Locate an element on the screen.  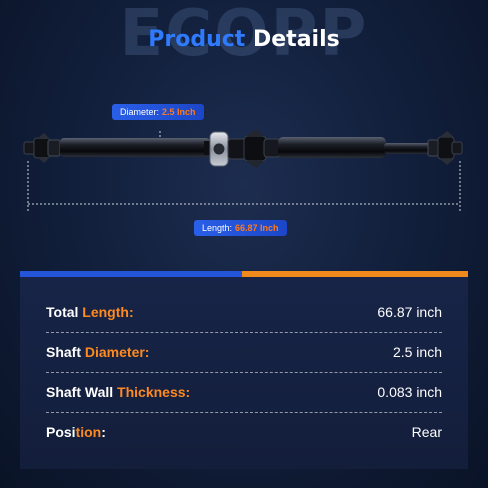
center-bearing is located at coordinates (242, 148).